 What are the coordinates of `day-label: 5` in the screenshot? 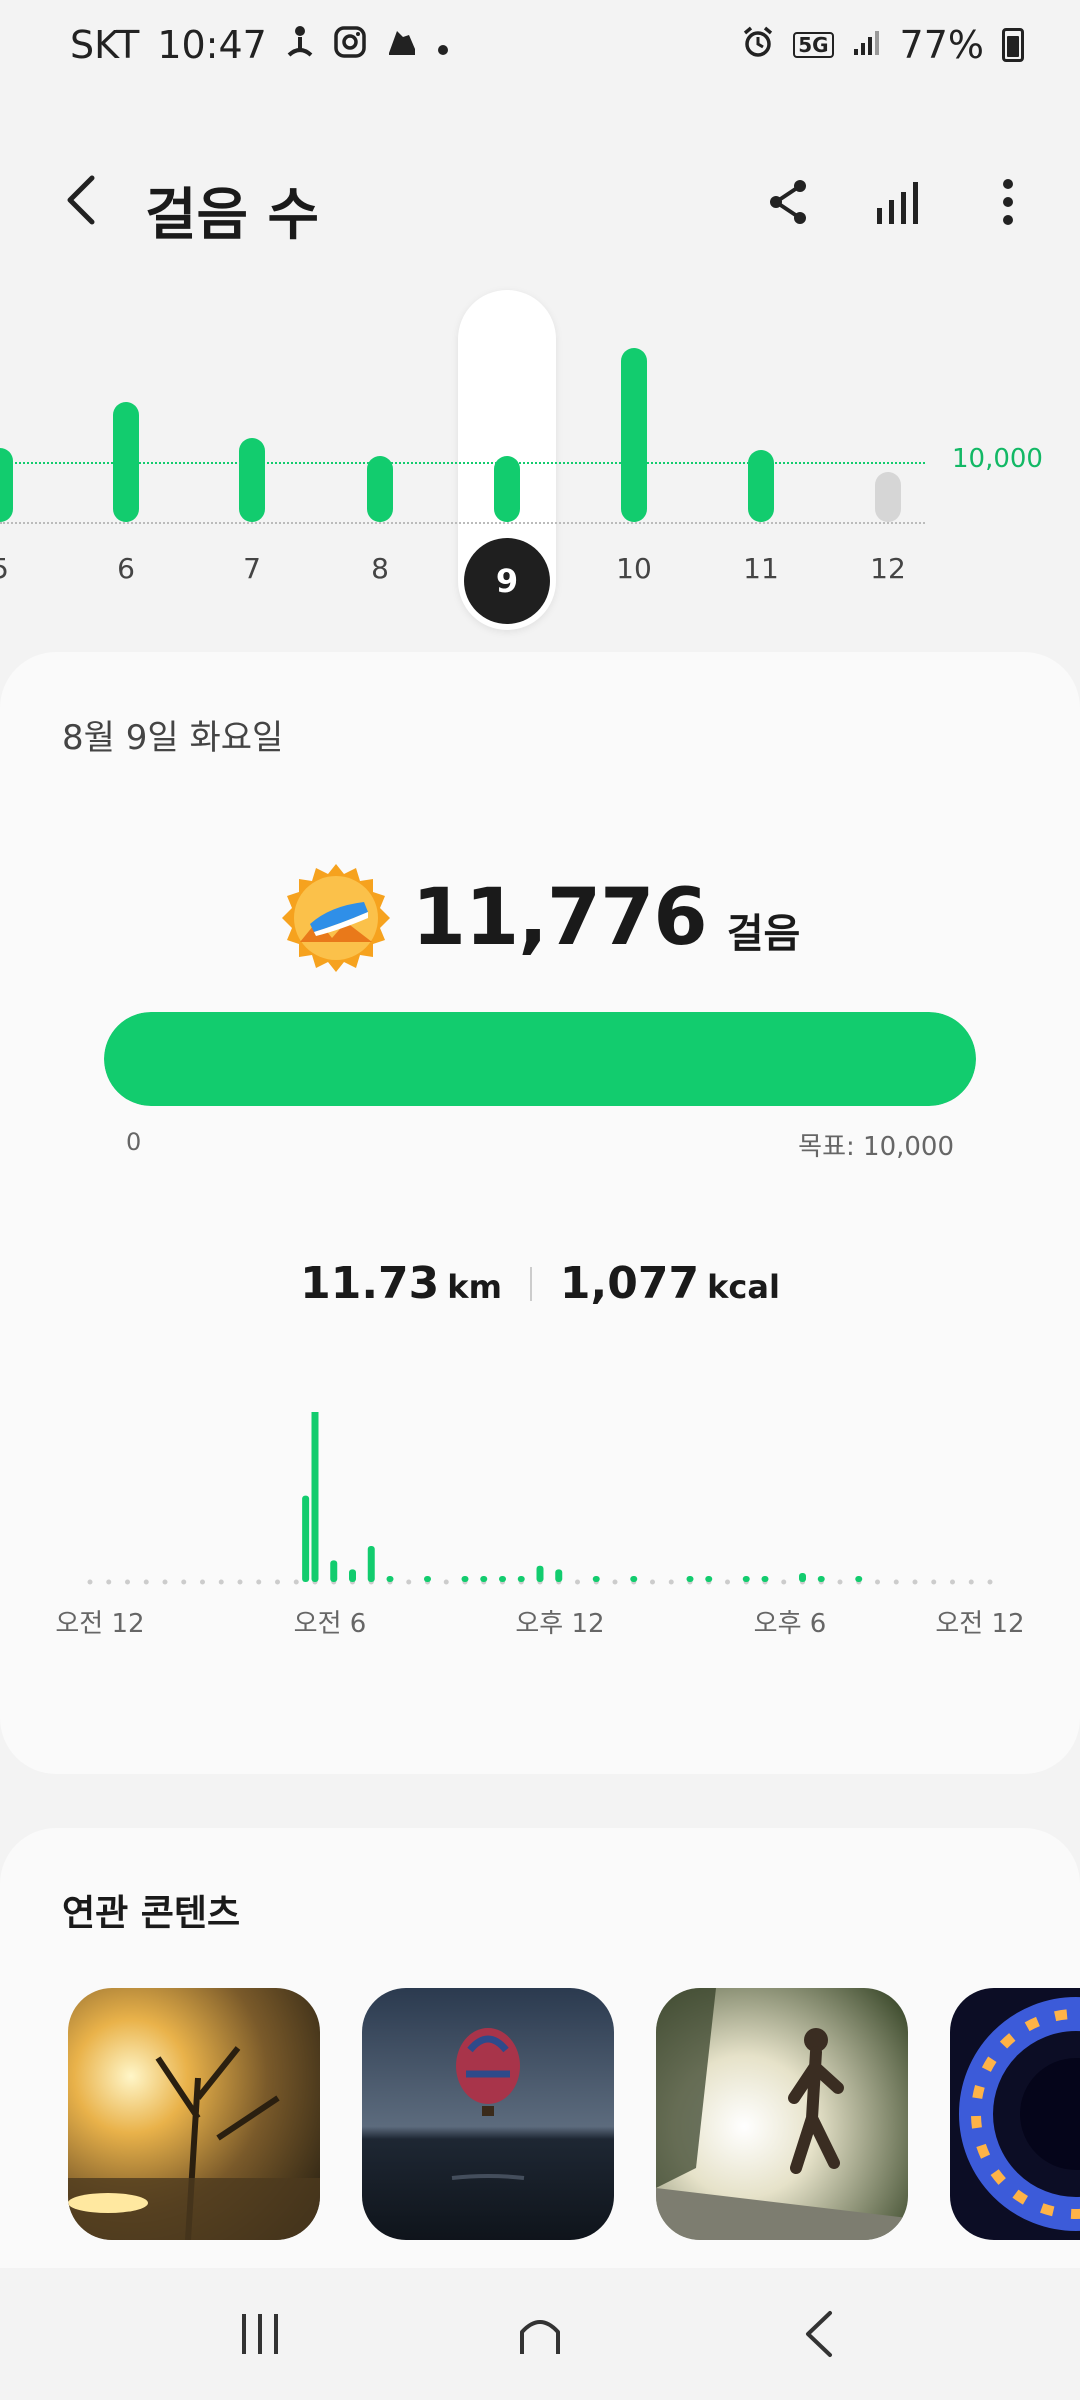 It's located at (20, 568).